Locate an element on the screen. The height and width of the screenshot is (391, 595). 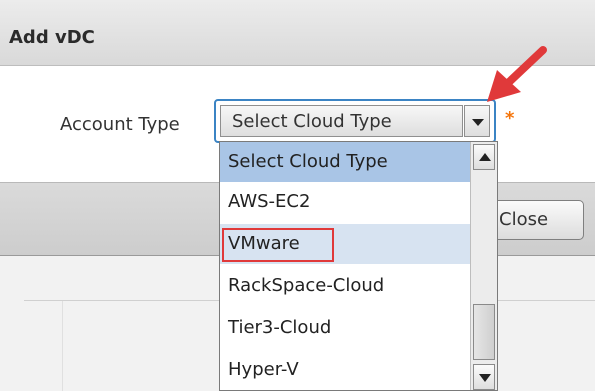
dropdown-scrollbar is located at coordinates (483, 266).